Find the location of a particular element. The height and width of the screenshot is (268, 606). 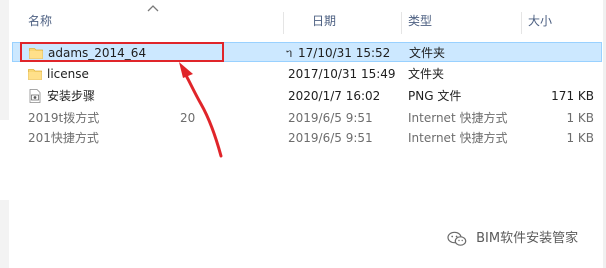

image-file-icon is located at coordinates (35, 96).